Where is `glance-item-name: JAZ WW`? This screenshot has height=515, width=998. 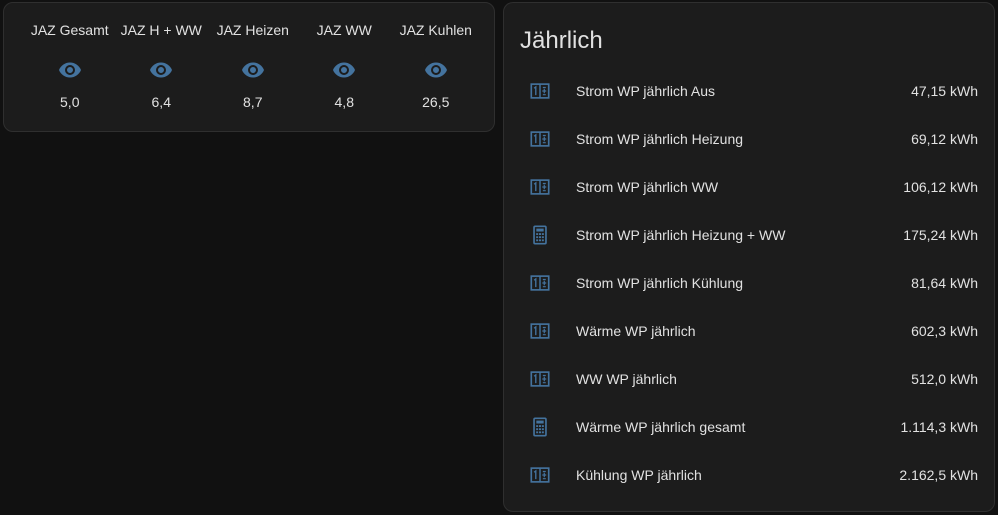 glance-item-name: JAZ WW is located at coordinates (344, 30).